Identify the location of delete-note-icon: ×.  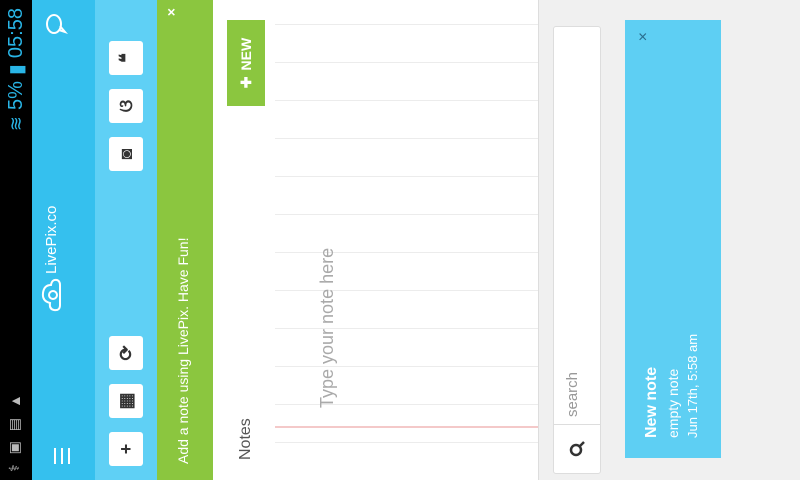
(644, 36).